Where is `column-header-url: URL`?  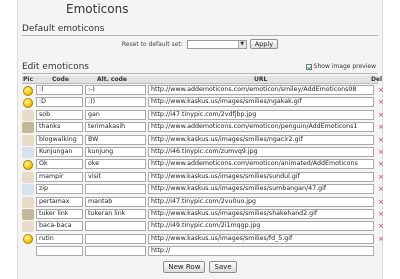 column-header-url: URL is located at coordinates (261, 79).